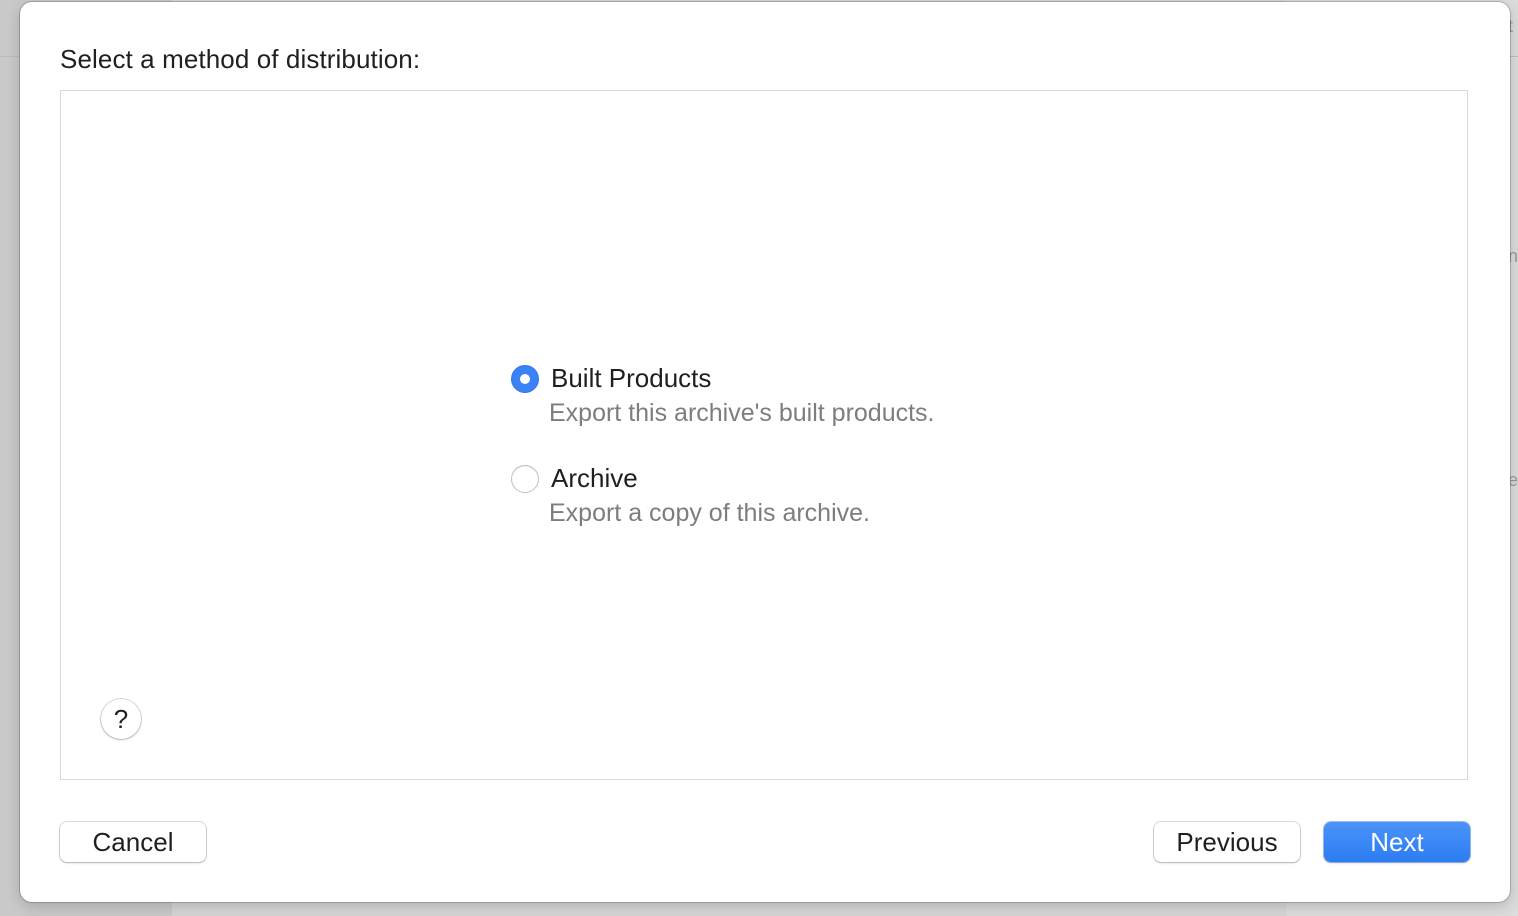 This screenshot has height=916, width=1518. Describe the element at coordinates (1227, 842) in the screenshot. I see `previous-button: Previous` at that location.